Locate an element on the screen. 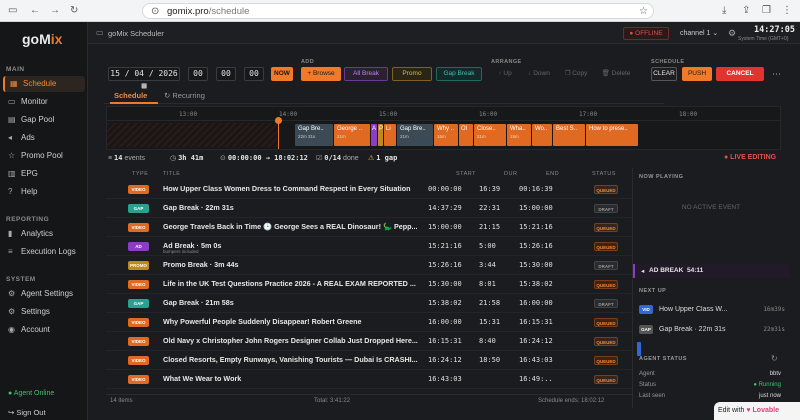  clear-button: CLEAR is located at coordinates (664, 74).